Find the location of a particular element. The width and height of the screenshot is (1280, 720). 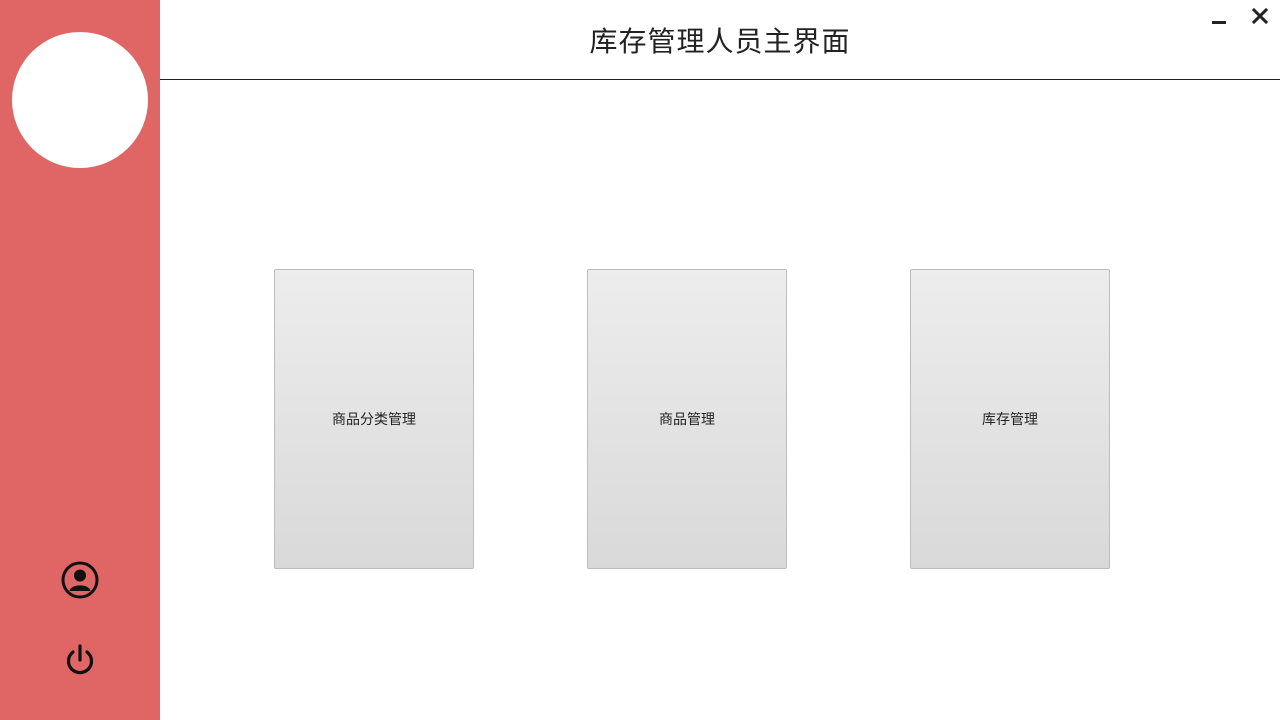

category-management-button: 商品分类管理 is located at coordinates (374, 419).